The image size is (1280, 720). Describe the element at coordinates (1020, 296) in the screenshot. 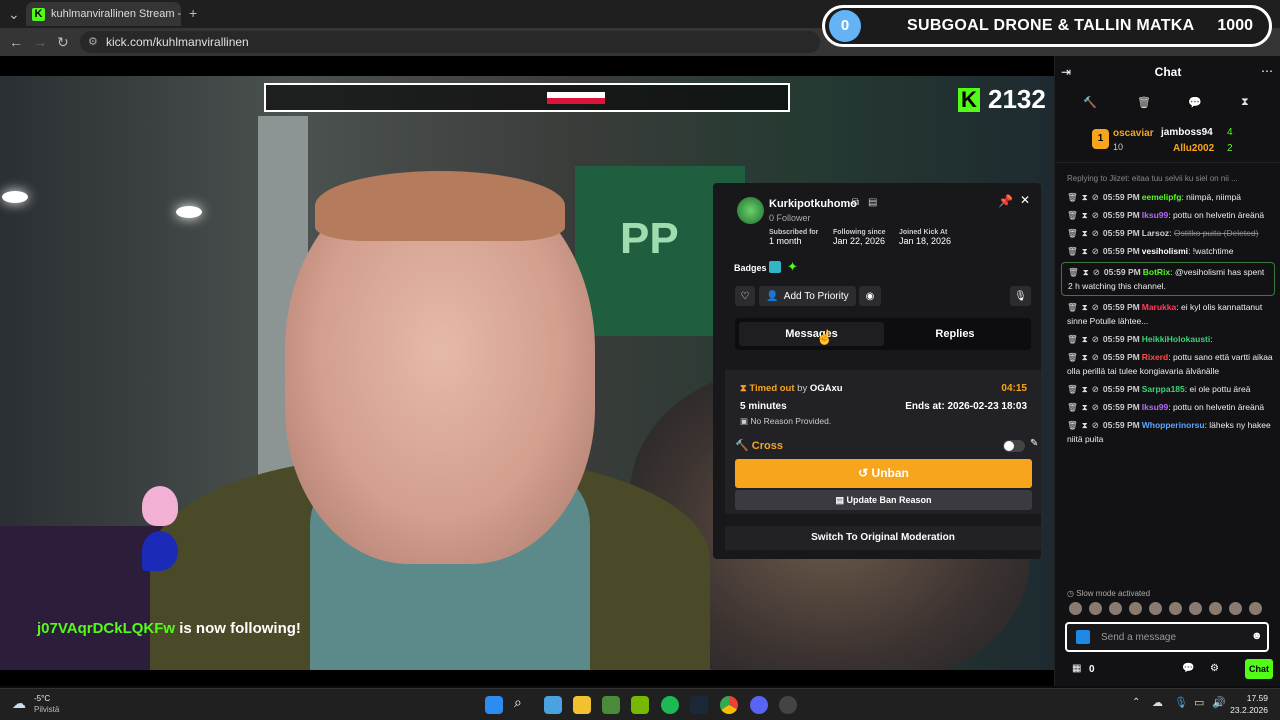

I see `mic-off-button: 🎙` at that location.